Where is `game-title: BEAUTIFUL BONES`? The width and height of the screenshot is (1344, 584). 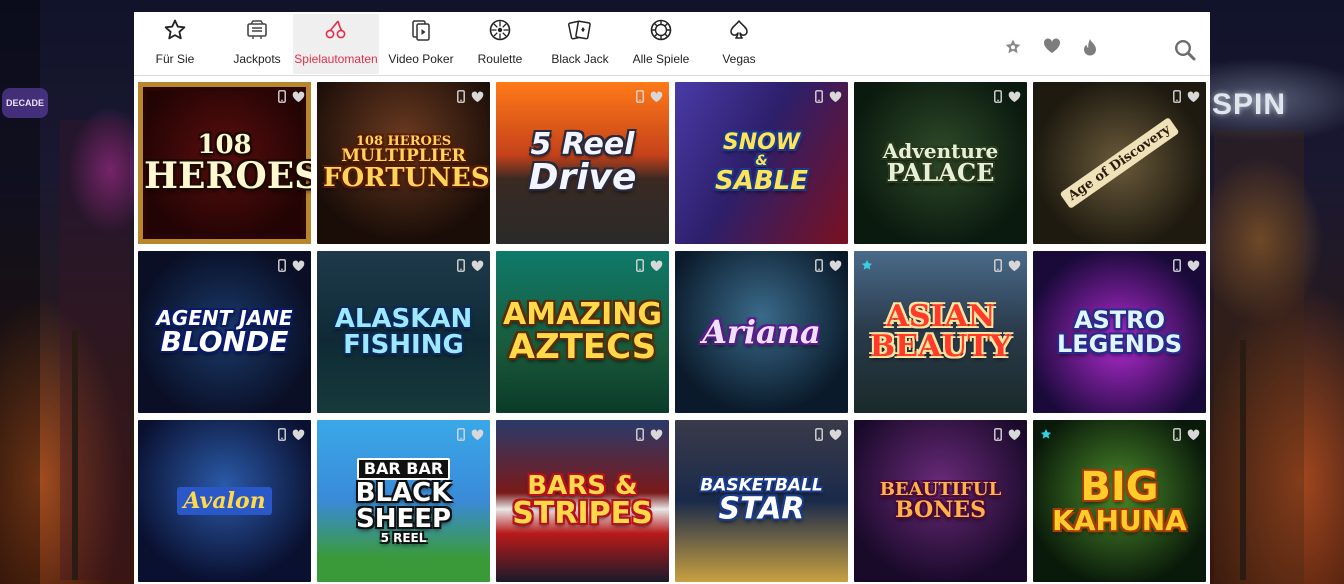
game-title: BEAUTIFUL BONES is located at coordinates (940, 501).